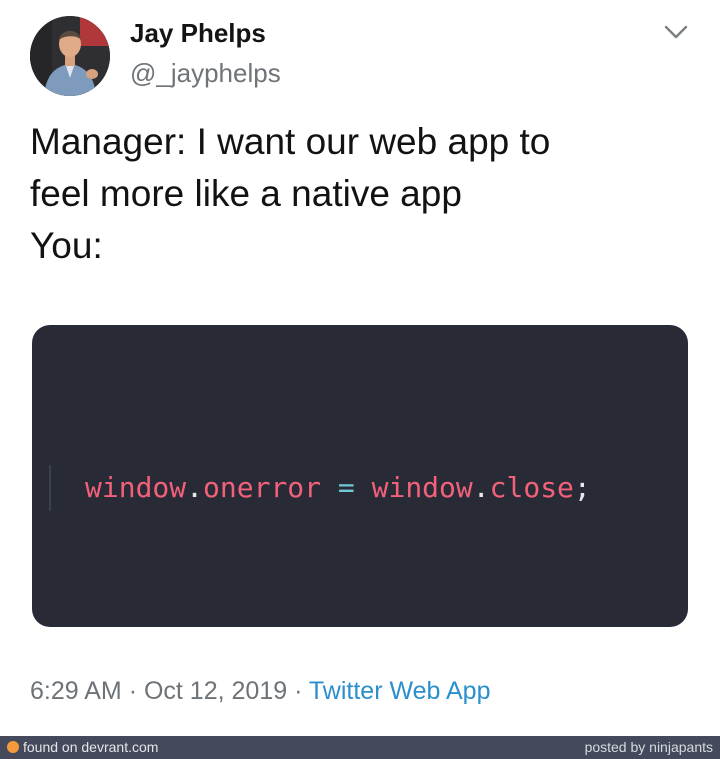 This screenshot has height=759, width=720. Describe the element at coordinates (66, 245) in the screenshot. I see `tweet-text-line: You:` at that location.